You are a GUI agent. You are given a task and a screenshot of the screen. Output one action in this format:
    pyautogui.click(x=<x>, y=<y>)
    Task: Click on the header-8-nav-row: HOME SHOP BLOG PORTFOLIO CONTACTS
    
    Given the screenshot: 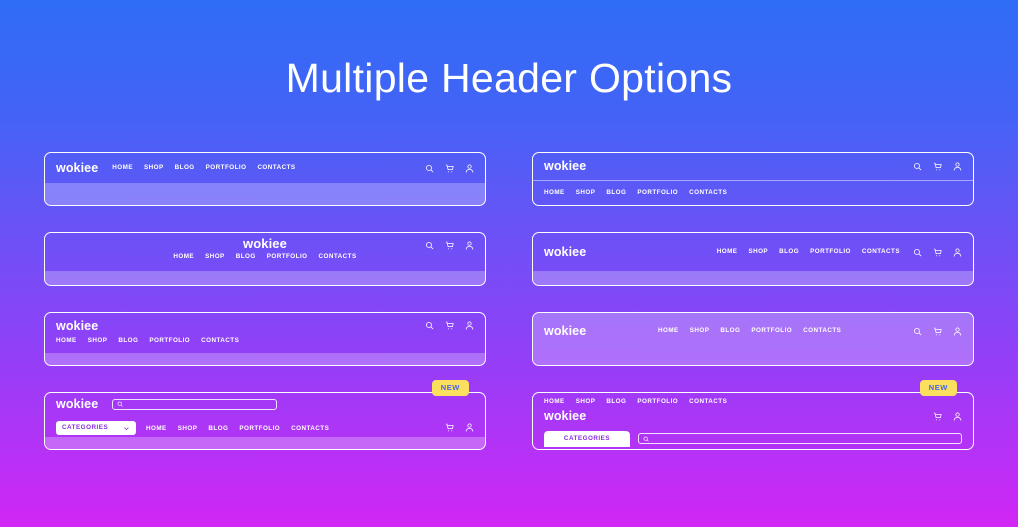 What is the action you would take?
    pyautogui.click(x=753, y=400)
    